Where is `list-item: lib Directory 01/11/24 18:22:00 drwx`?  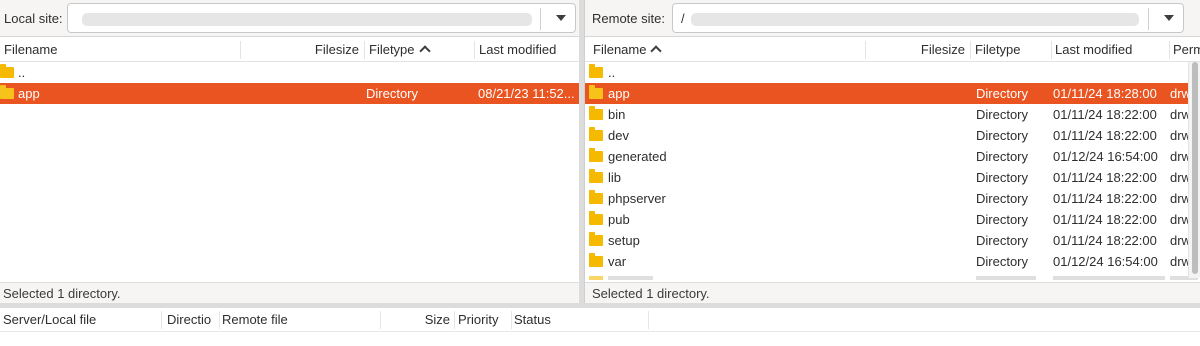
list-item: lib Directory 01/11/24 18:22:00 drwx is located at coordinates (892, 177).